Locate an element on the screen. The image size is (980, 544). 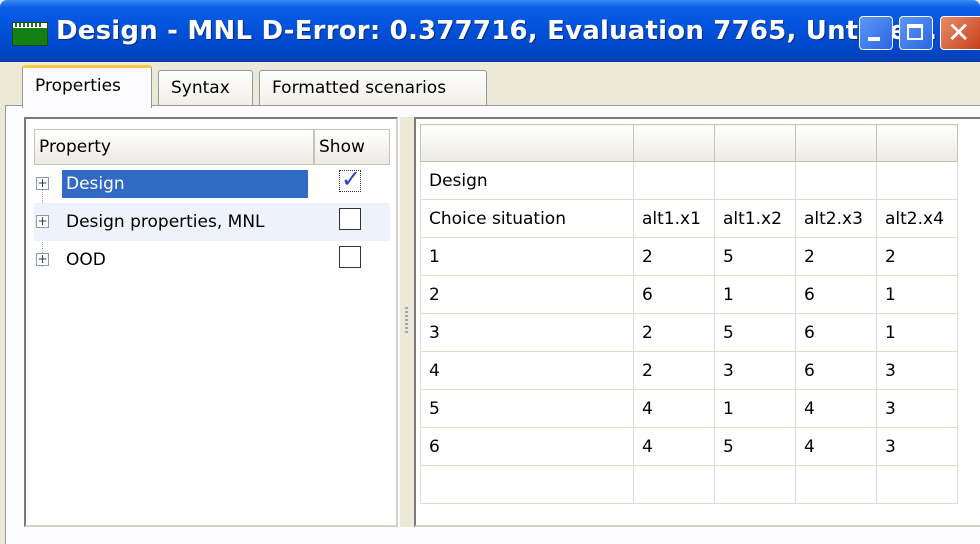
table-cell: Choice situation is located at coordinates (527, 218).